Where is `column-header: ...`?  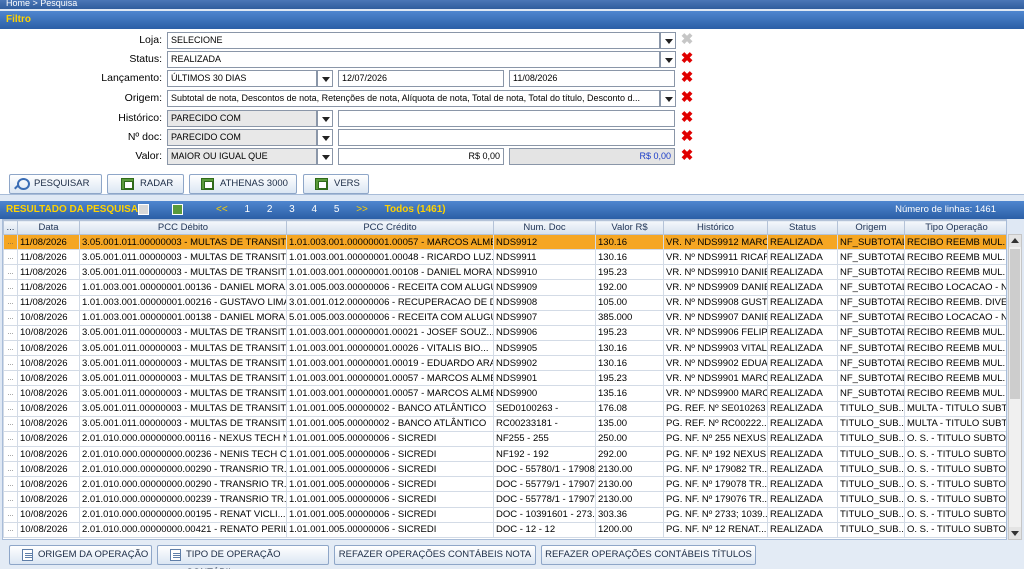
column-header: ... is located at coordinates (10, 227).